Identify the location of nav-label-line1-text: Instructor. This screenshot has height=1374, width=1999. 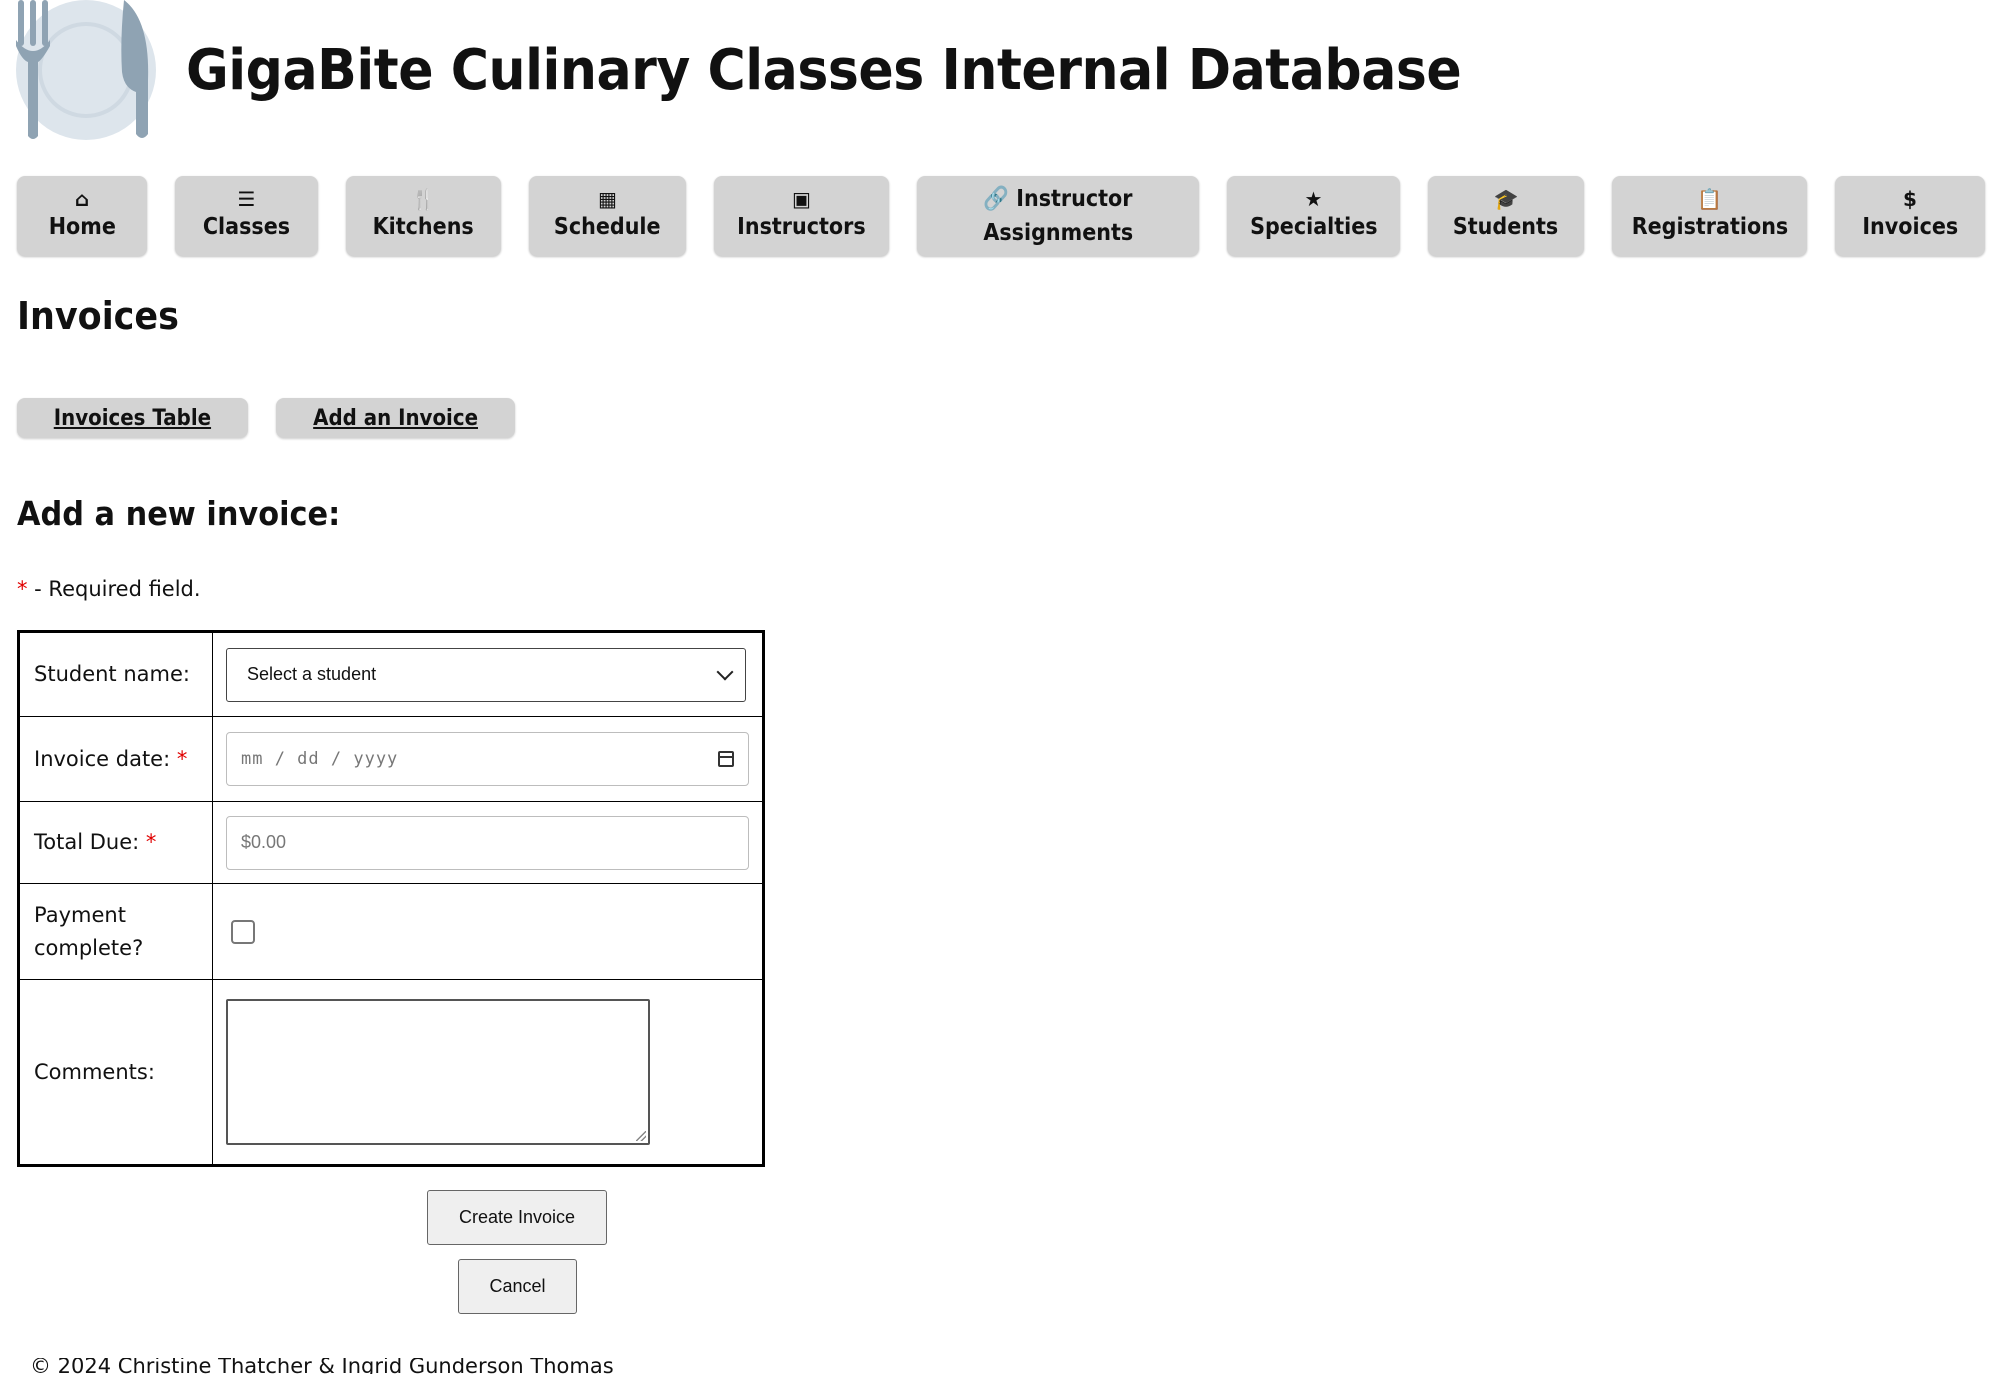
(1074, 199).